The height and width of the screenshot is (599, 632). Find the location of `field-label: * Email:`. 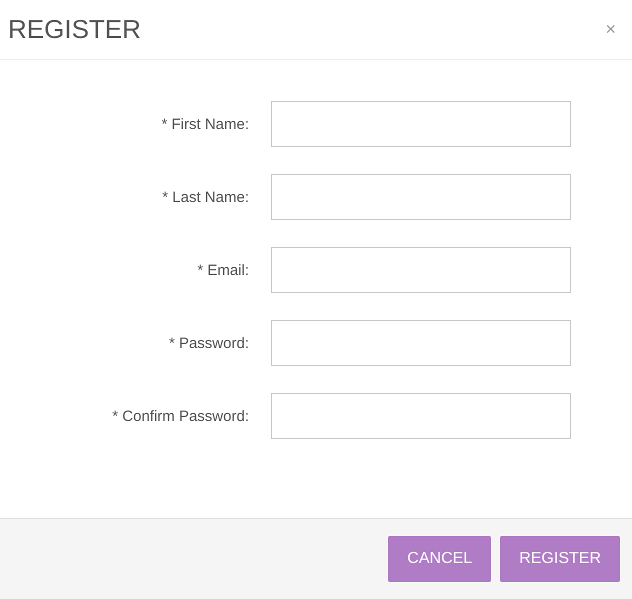

field-label: * Email: is located at coordinates (222, 270).